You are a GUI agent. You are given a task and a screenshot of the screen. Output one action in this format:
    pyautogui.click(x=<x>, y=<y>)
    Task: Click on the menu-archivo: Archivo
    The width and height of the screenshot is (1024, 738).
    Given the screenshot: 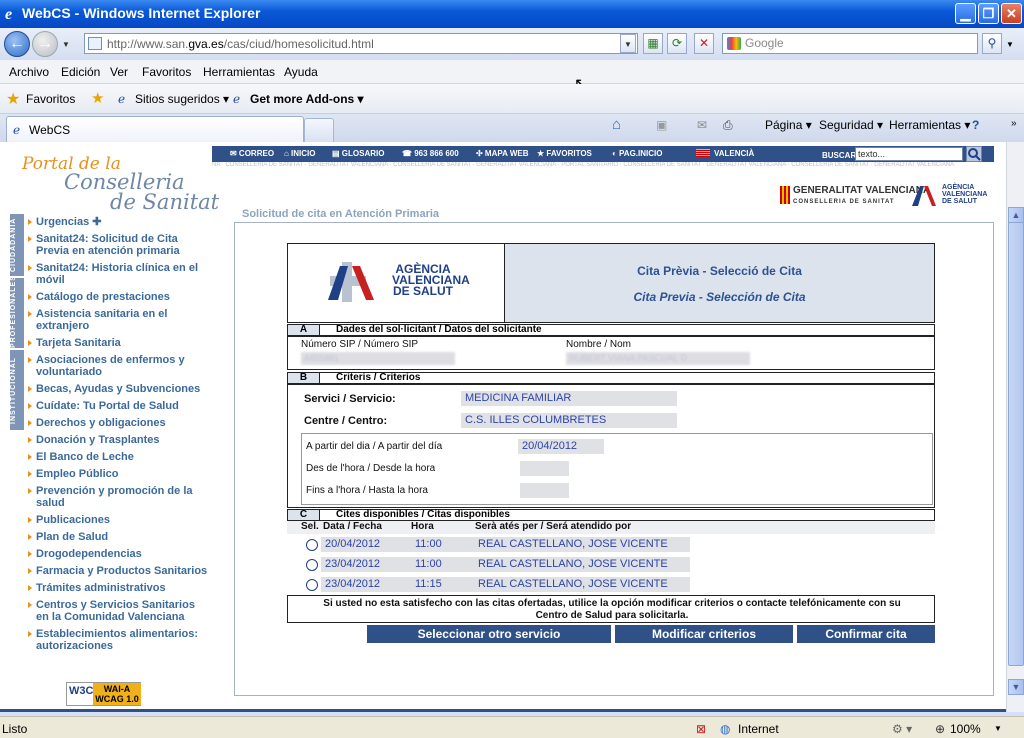 What is the action you would take?
    pyautogui.click(x=29, y=72)
    